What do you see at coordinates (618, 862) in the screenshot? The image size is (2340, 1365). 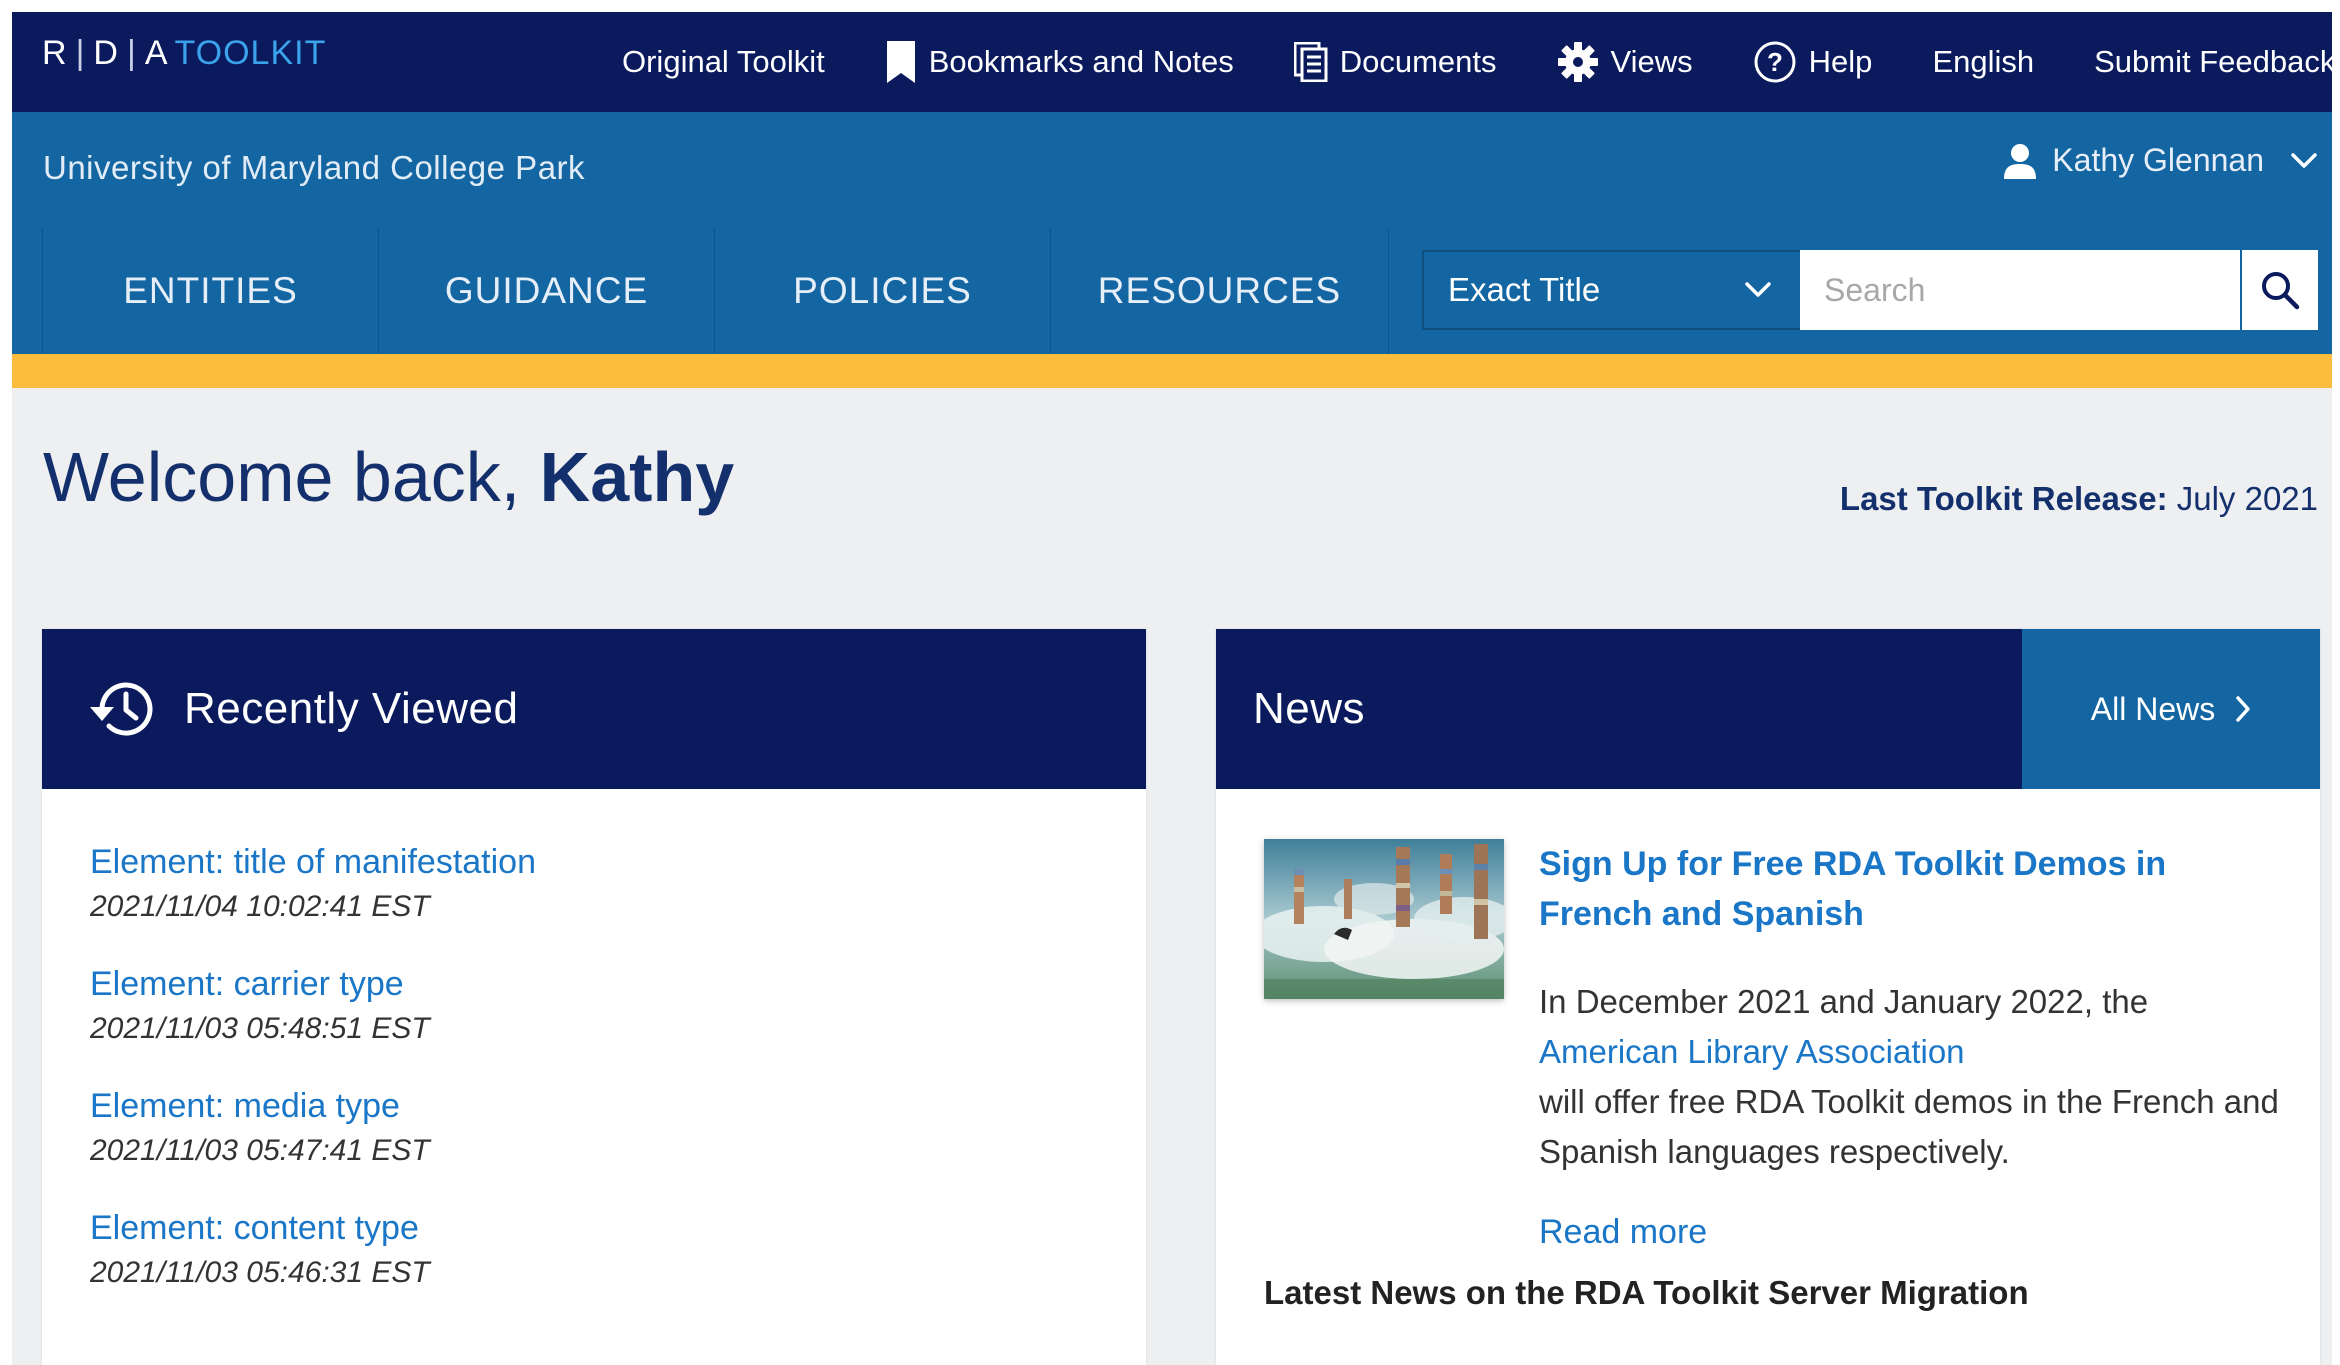 I see `recent-item-link: Element: title of manifestation` at bounding box center [618, 862].